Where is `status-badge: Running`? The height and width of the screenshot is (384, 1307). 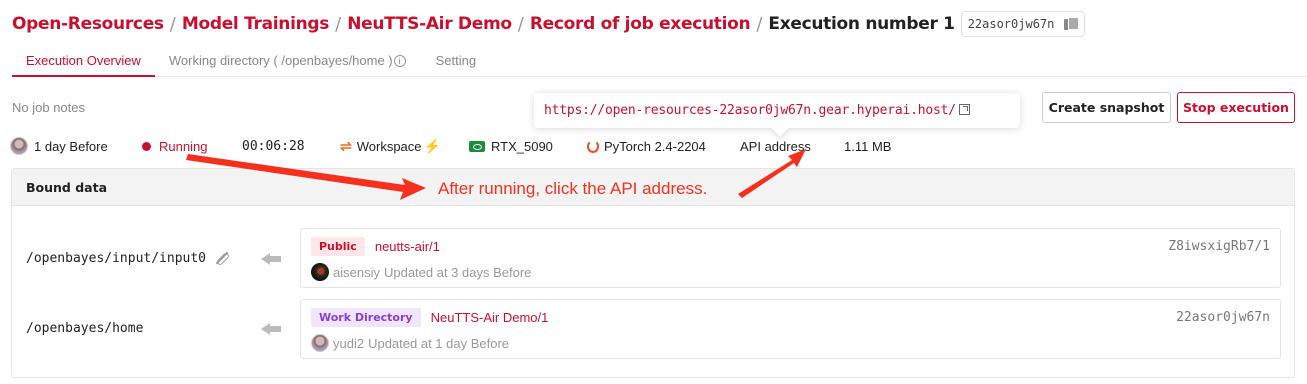 status-badge: Running is located at coordinates (174, 146).